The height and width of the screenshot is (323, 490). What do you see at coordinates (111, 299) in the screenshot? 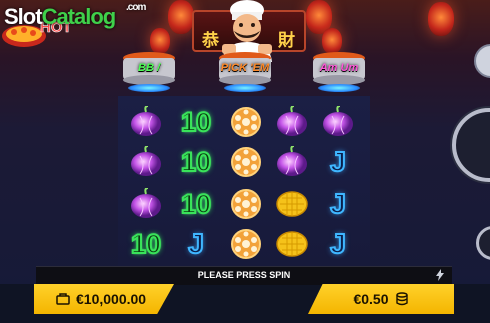
I see `balance-value: €10,000.00` at bounding box center [111, 299].